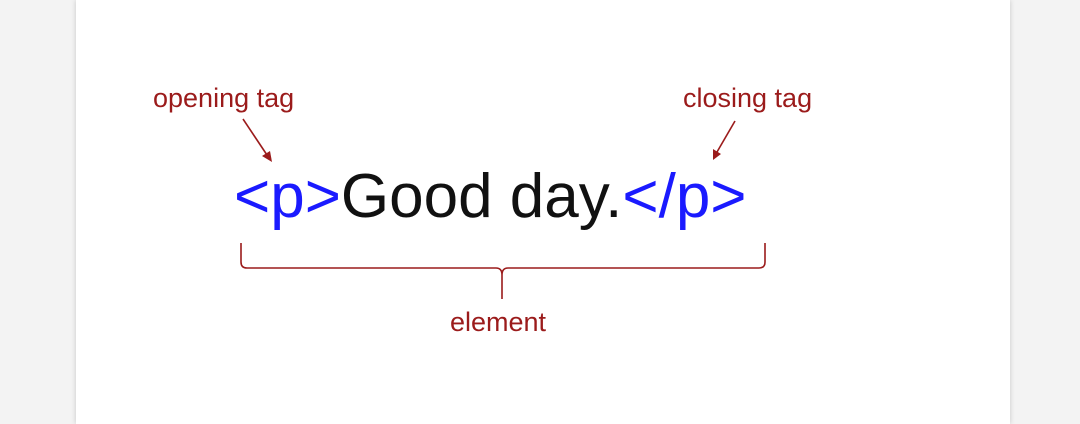  I want to click on closing-tag-arrow, so click(724, 140).